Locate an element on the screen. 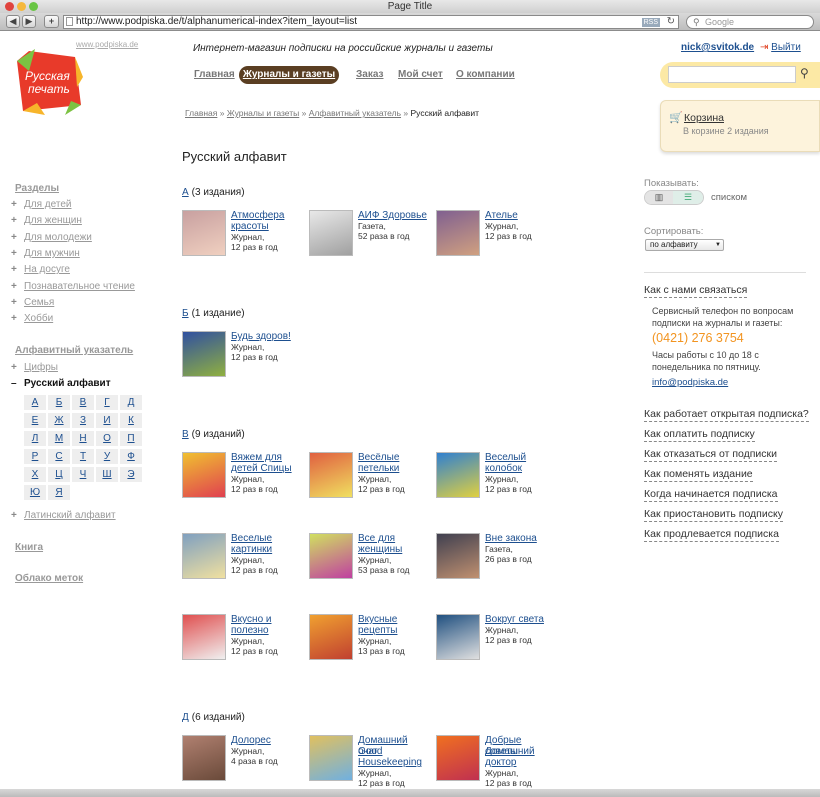 This screenshot has width=820, height=797. zoom-window-icon is located at coordinates (33, 6).